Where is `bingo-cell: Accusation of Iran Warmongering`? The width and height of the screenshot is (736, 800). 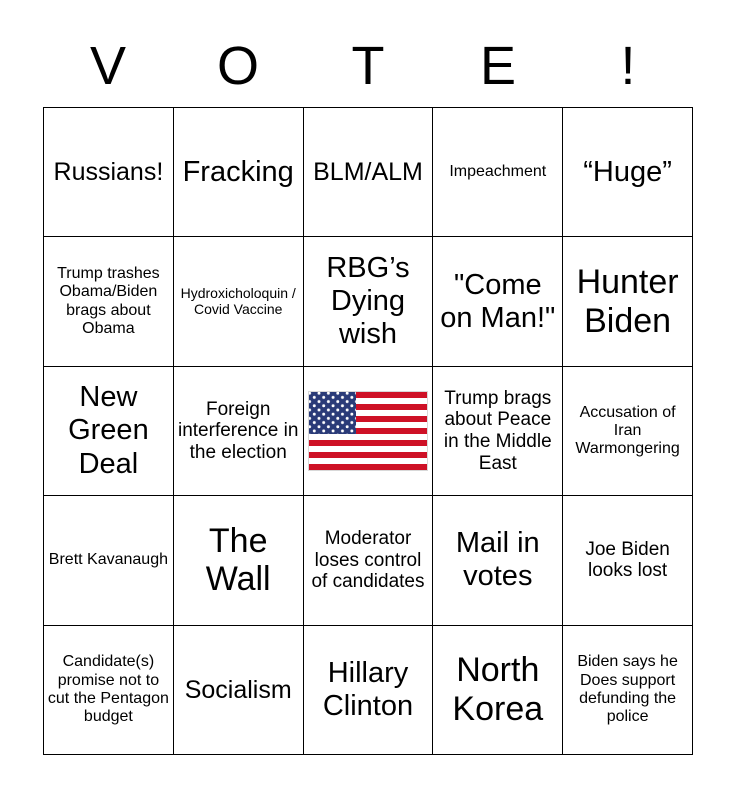 bingo-cell: Accusation of Iran Warmongering is located at coordinates (628, 431).